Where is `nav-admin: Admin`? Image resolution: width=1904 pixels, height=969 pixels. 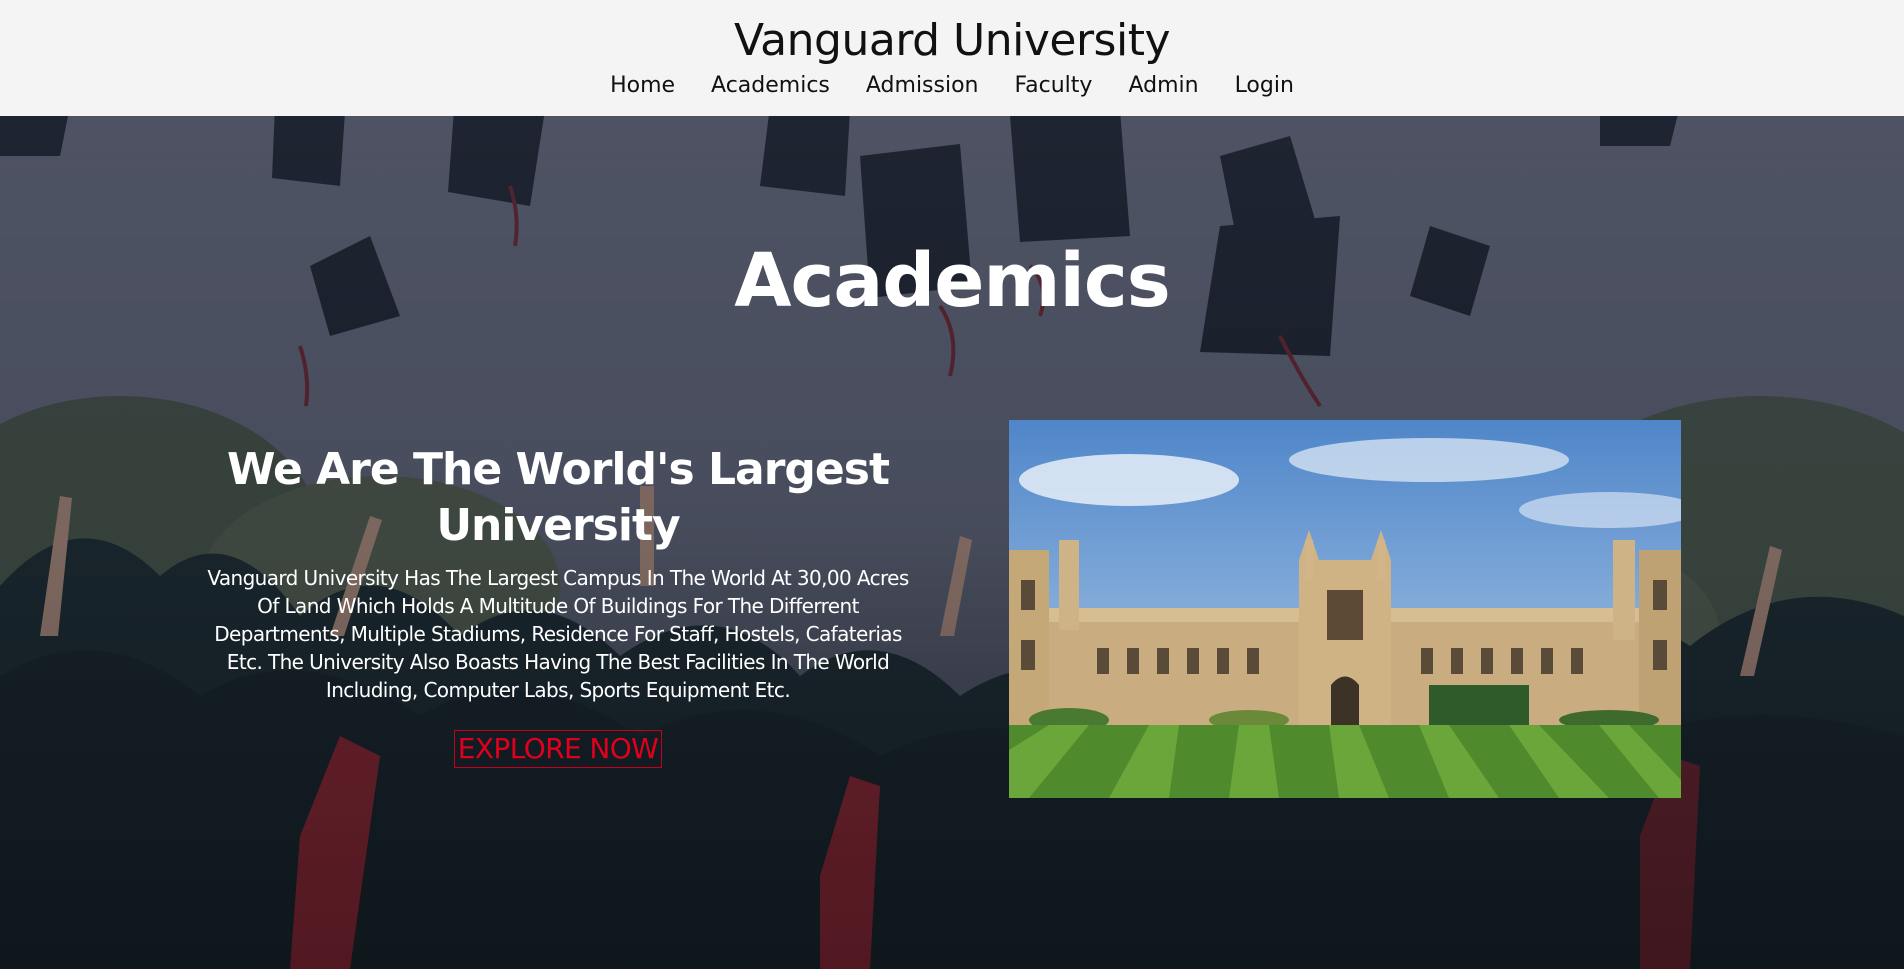 nav-admin: Admin is located at coordinates (1163, 86).